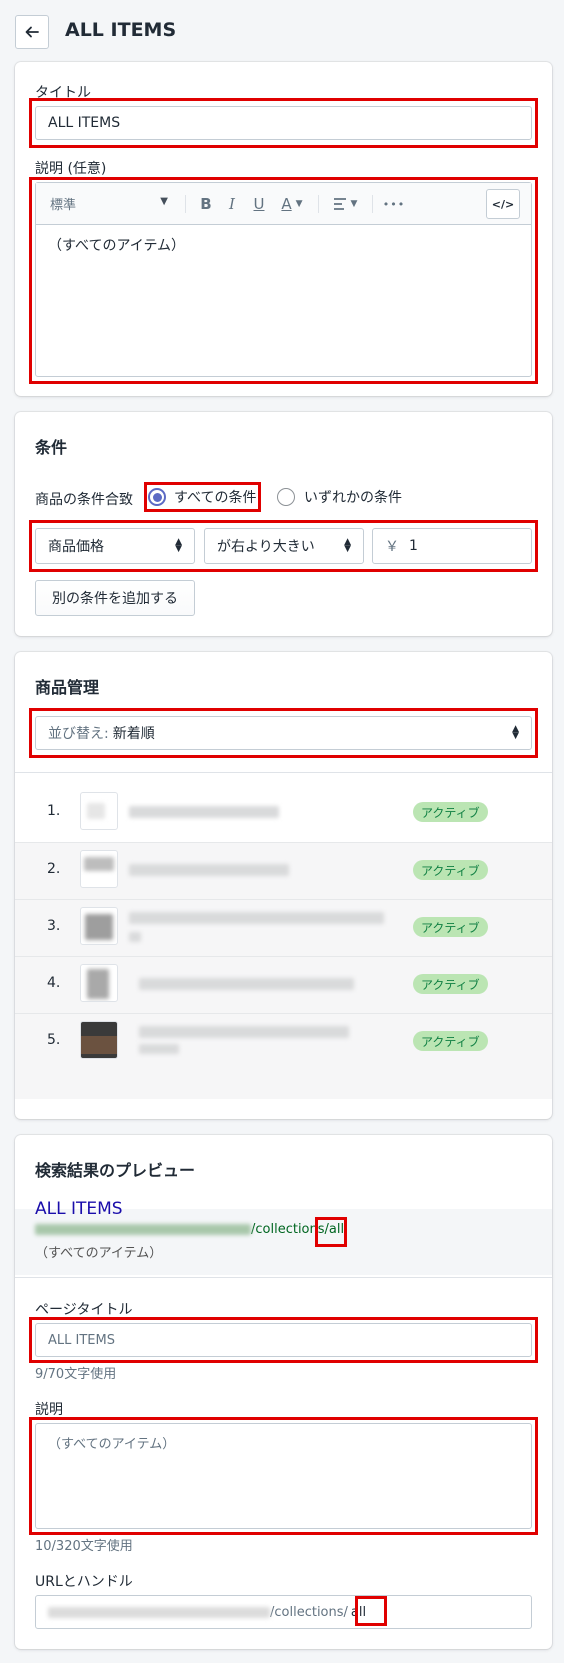 The image size is (564, 1663). Describe the element at coordinates (84, 1310) in the screenshot. I see `page-title-label: ページタイトル` at that location.